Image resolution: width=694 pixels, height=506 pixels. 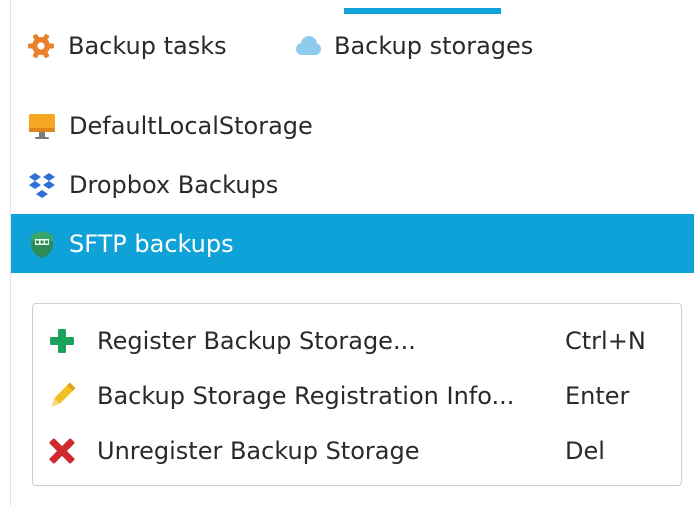 What do you see at coordinates (585, 450) in the screenshot?
I see `menu-item-shortcut: Del` at bounding box center [585, 450].